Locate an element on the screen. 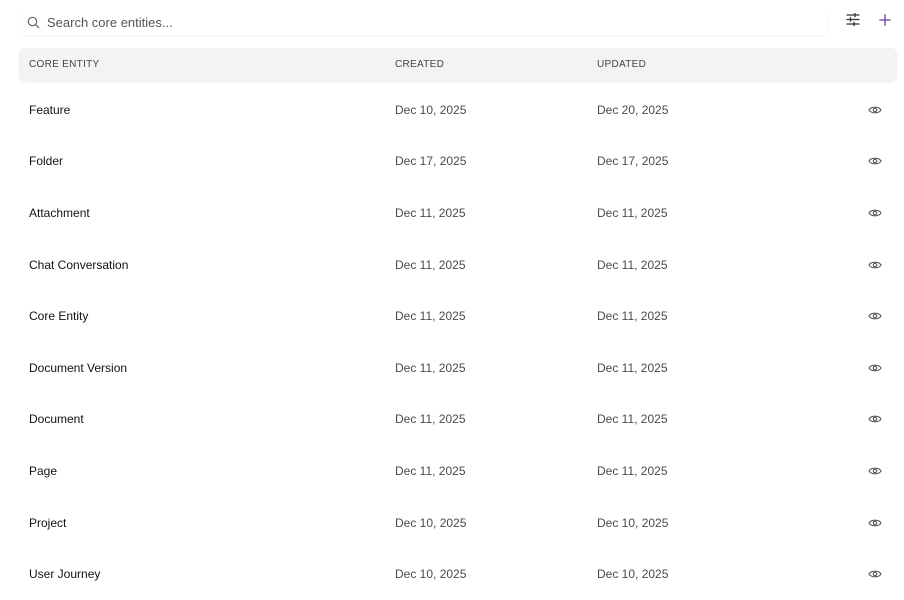 The width and height of the screenshot is (904, 600). filter-button is located at coordinates (853, 21).